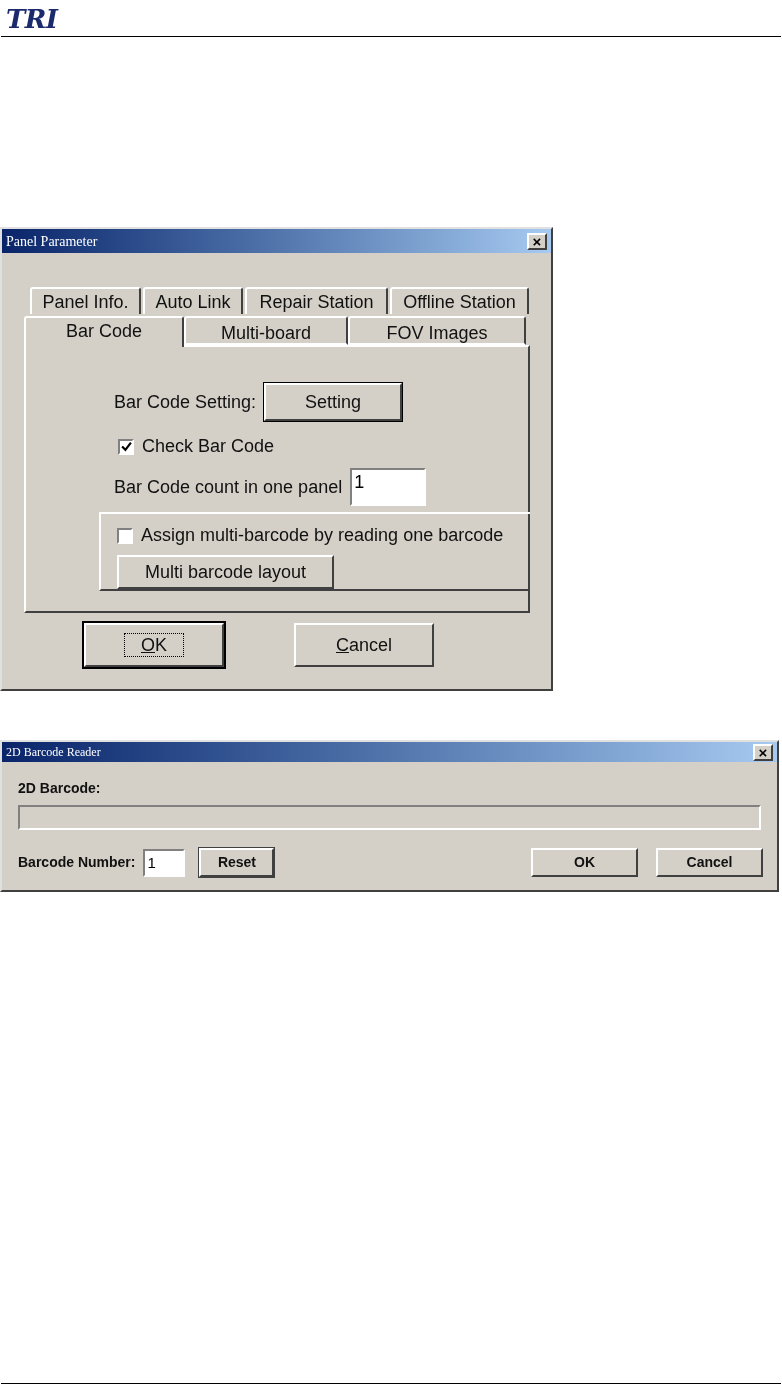 Image resolution: width=782 pixels, height=1386 pixels. I want to click on count-field: 1, so click(388, 487).